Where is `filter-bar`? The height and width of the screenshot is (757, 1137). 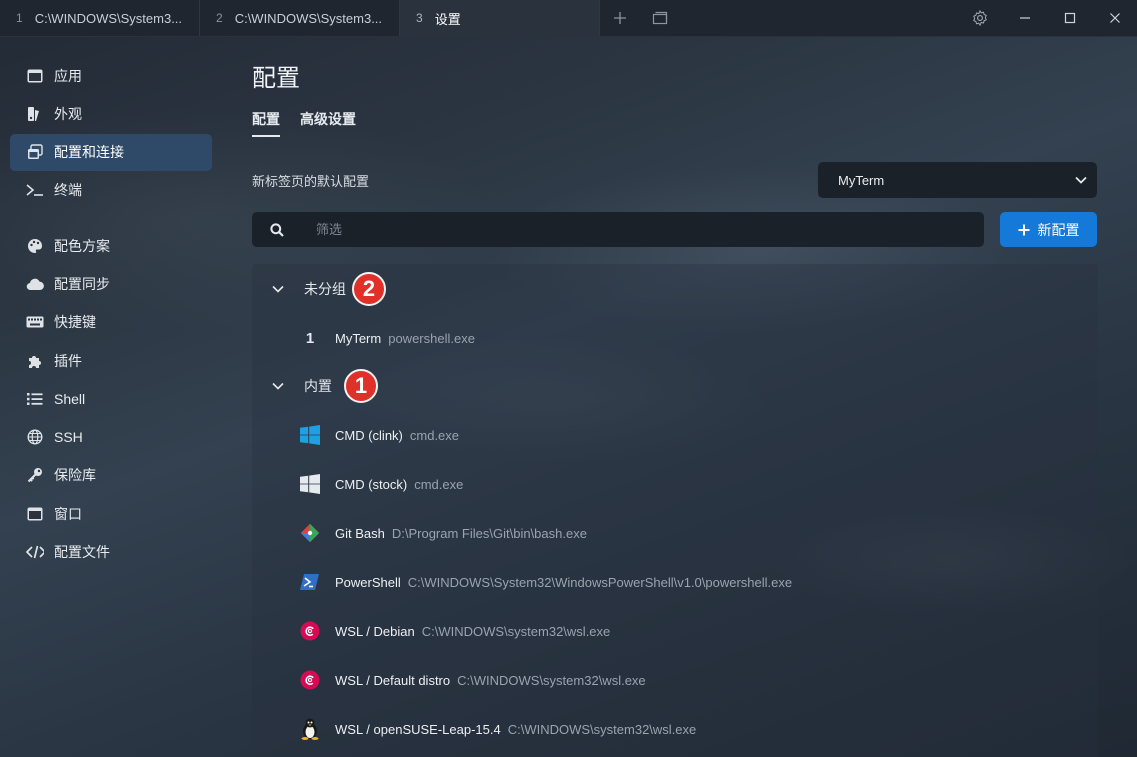 filter-bar is located at coordinates (618, 229).